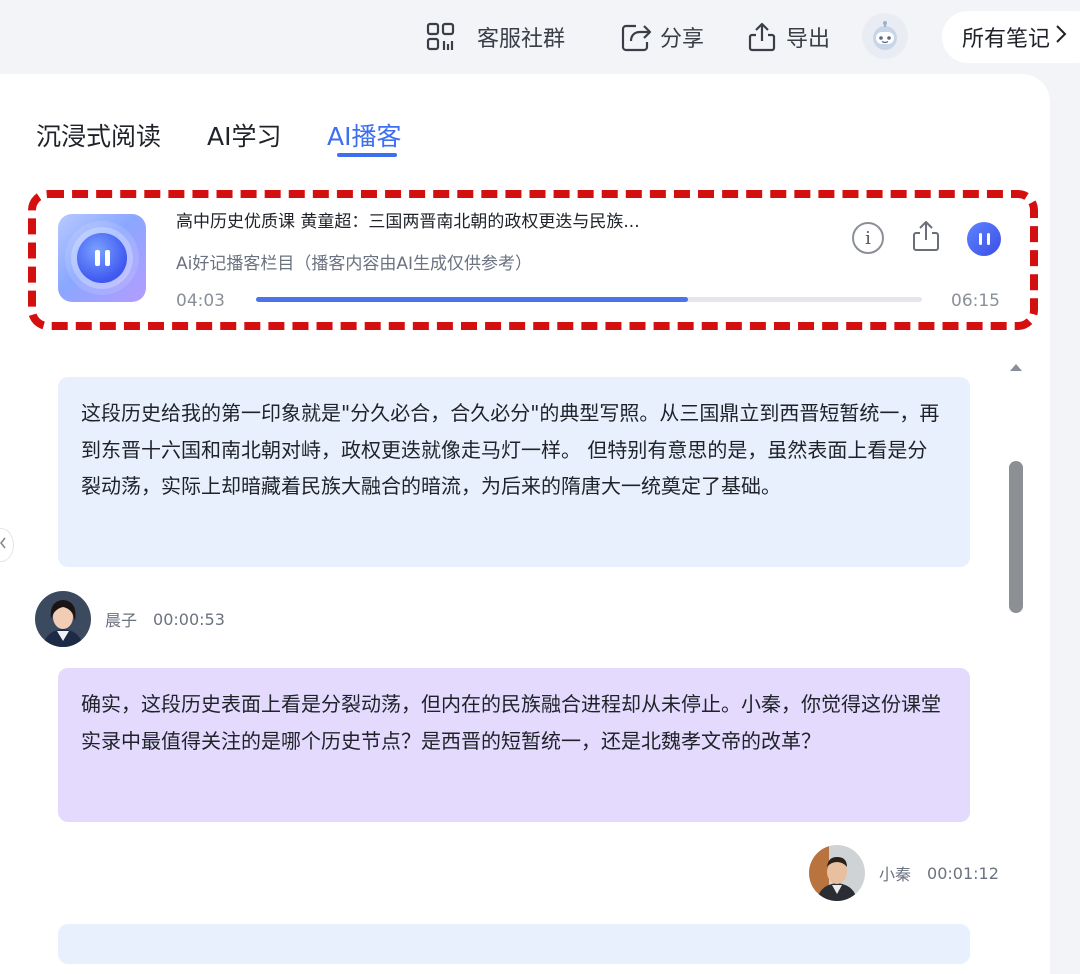  I want to click on info-icon: i, so click(868, 238).